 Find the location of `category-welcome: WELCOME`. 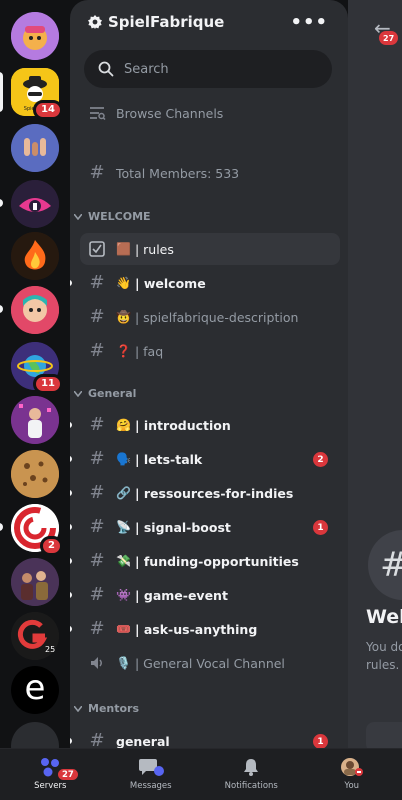

category-welcome: WELCOME is located at coordinates (112, 216).